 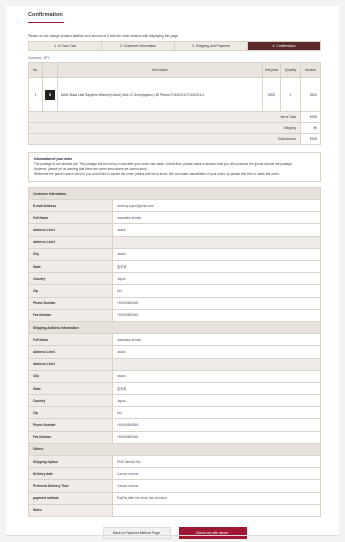 What do you see at coordinates (70, 279) in the screenshot?
I see `country-label: Country` at bounding box center [70, 279].